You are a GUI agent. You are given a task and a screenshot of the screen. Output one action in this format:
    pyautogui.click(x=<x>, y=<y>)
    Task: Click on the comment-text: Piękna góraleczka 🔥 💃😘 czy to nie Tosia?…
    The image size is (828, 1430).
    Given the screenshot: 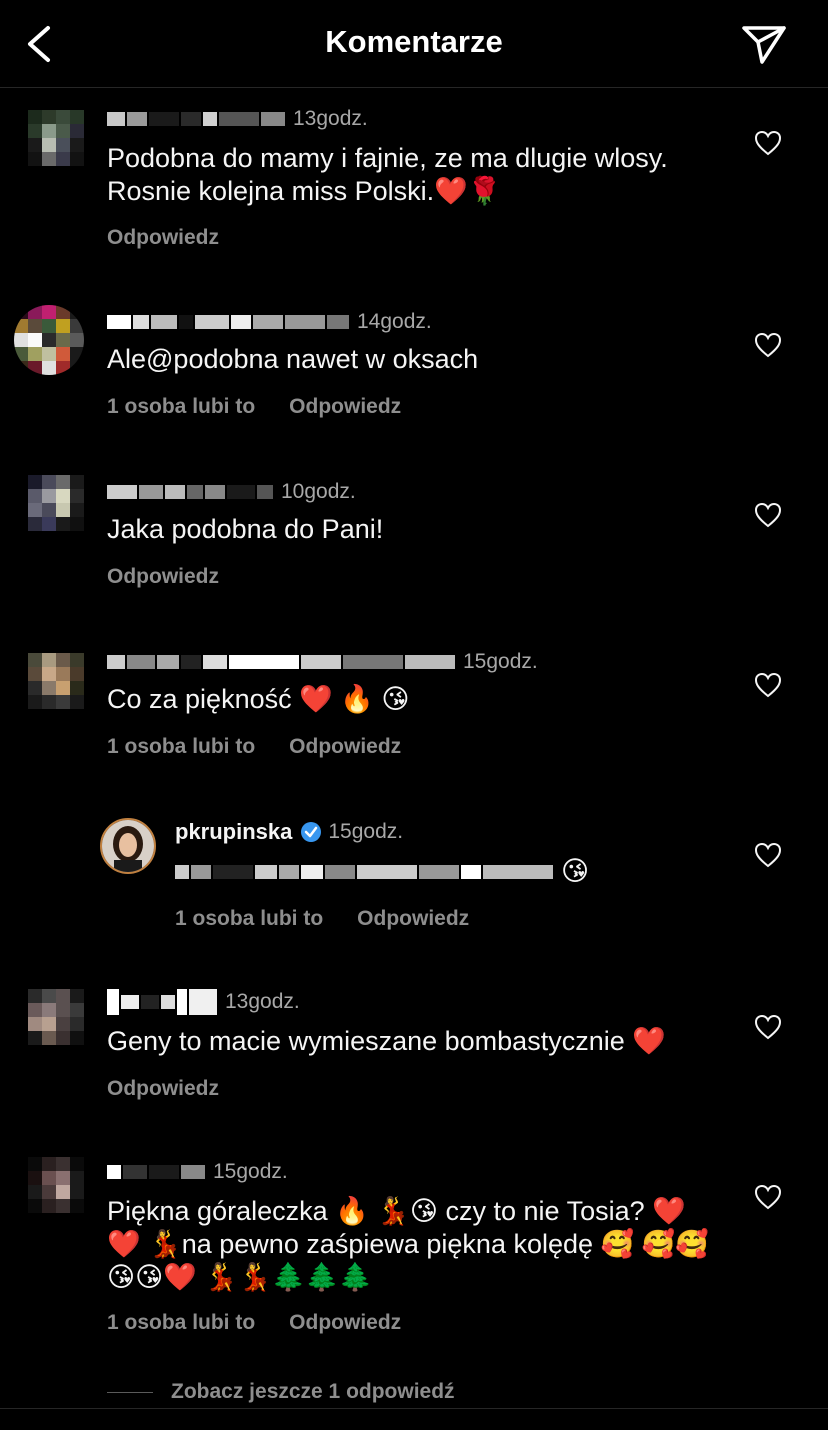 What is the action you would take?
    pyautogui.click(x=408, y=1244)
    